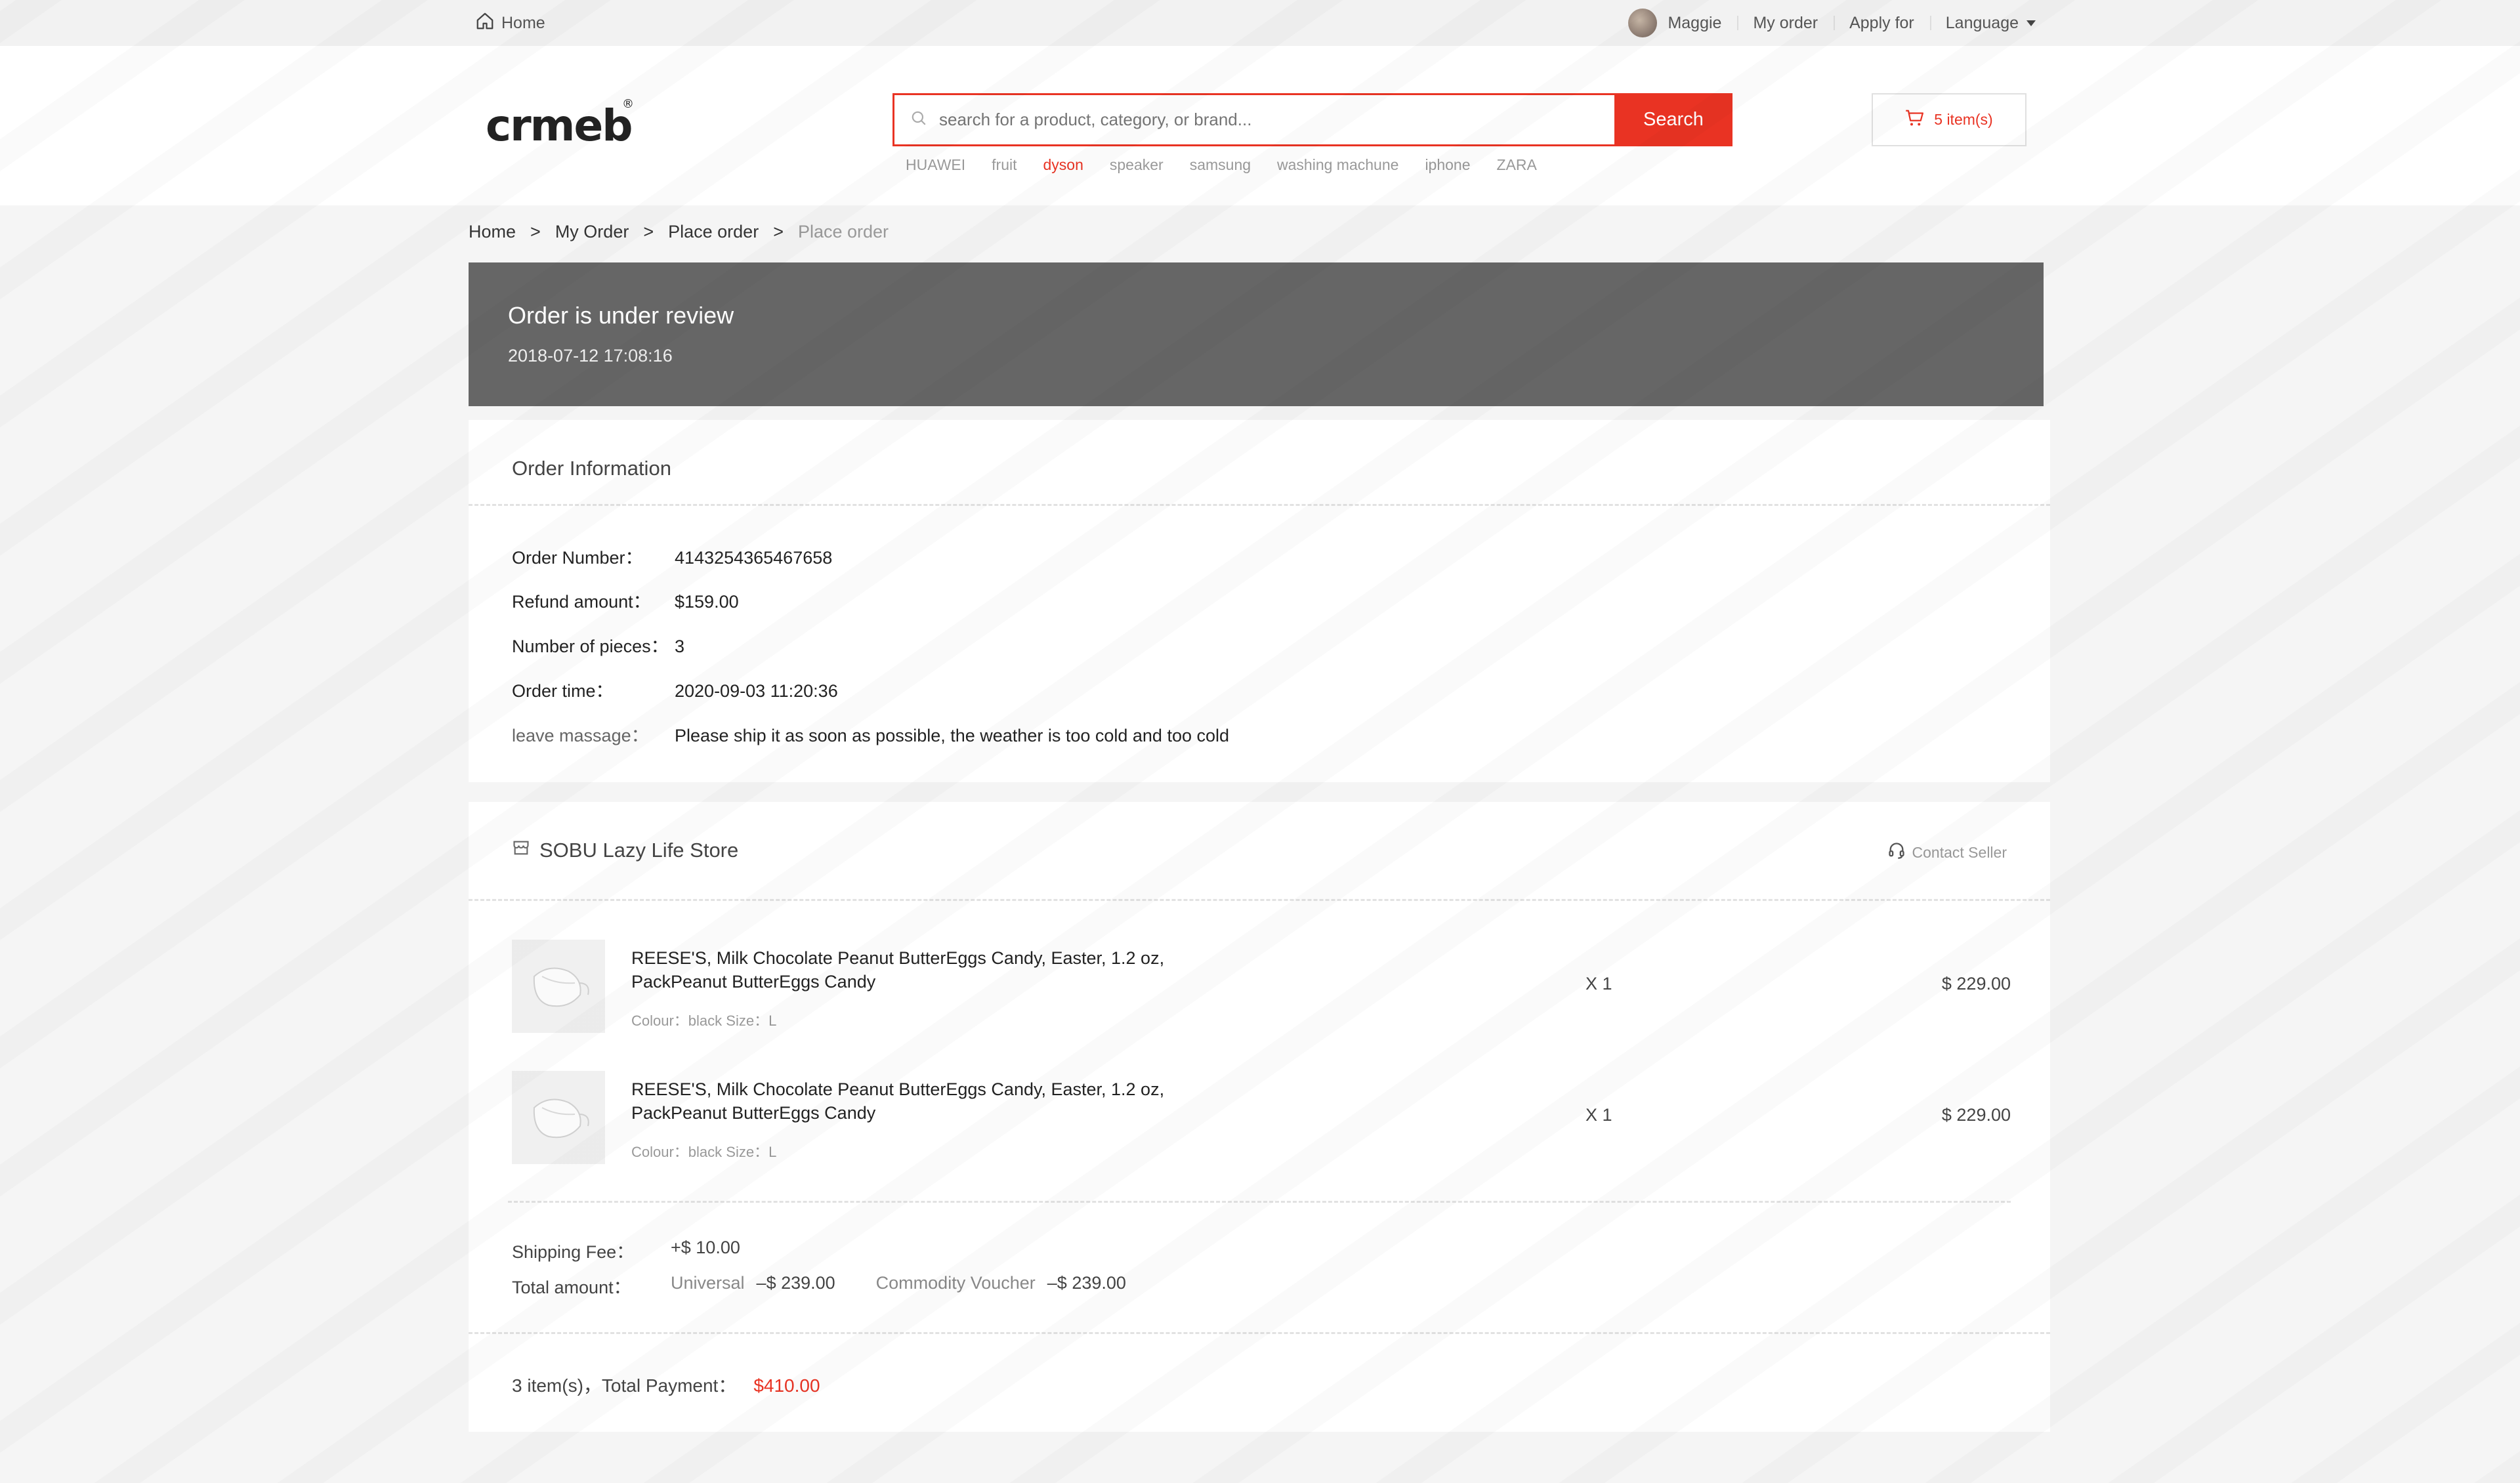  What do you see at coordinates (1447, 165) in the screenshot?
I see `hot-keyword-iphone: iphone` at bounding box center [1447, 165].